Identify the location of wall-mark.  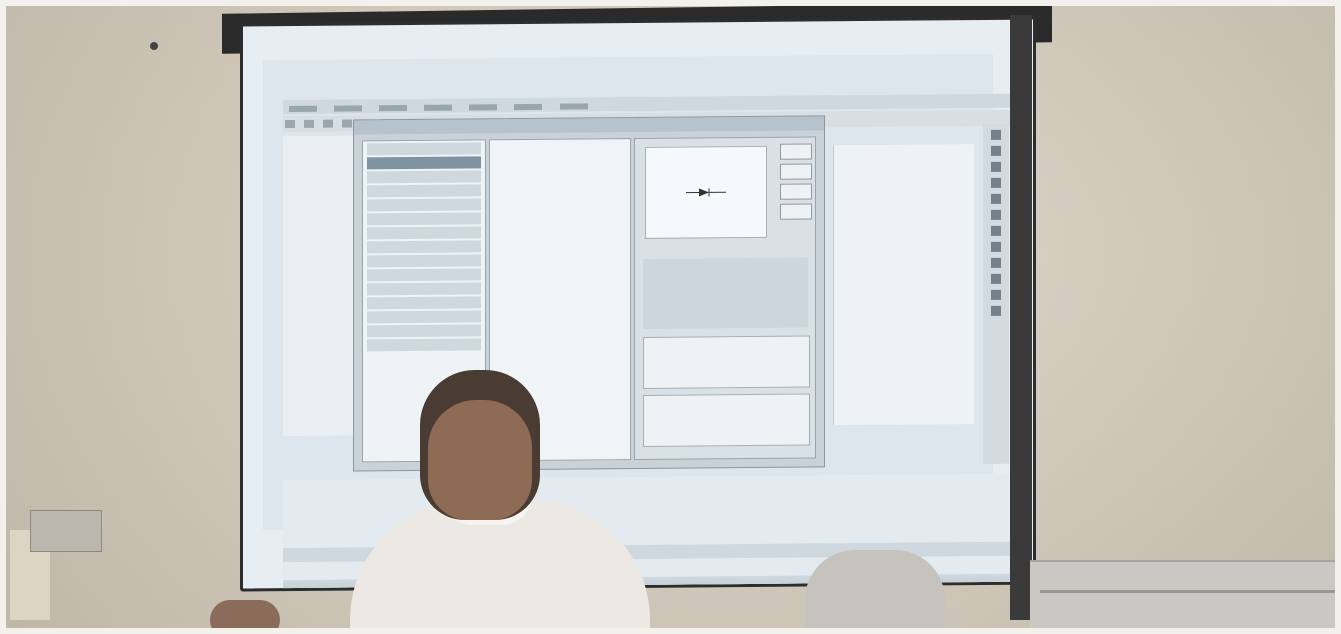
(154, 46).